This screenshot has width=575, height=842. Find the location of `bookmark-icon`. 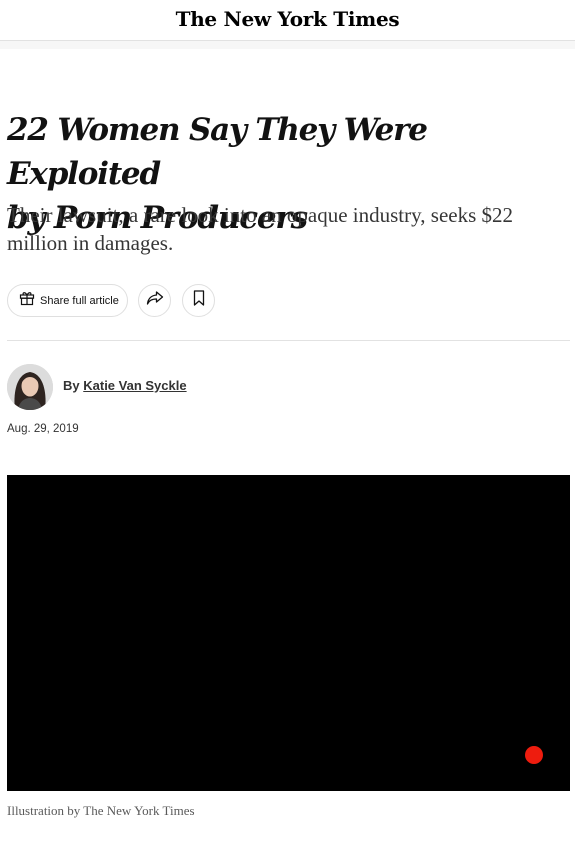

bookmark-icon is located at coordinates (199, 300).